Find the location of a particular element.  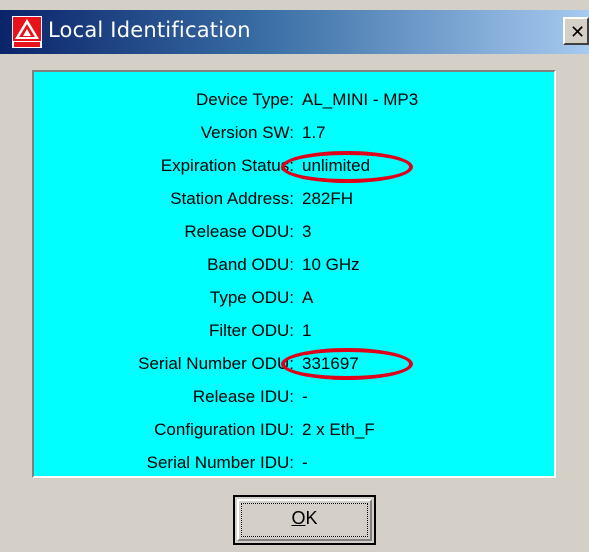

label-version-sw: Version SW: is located at coordinates (247, 132).